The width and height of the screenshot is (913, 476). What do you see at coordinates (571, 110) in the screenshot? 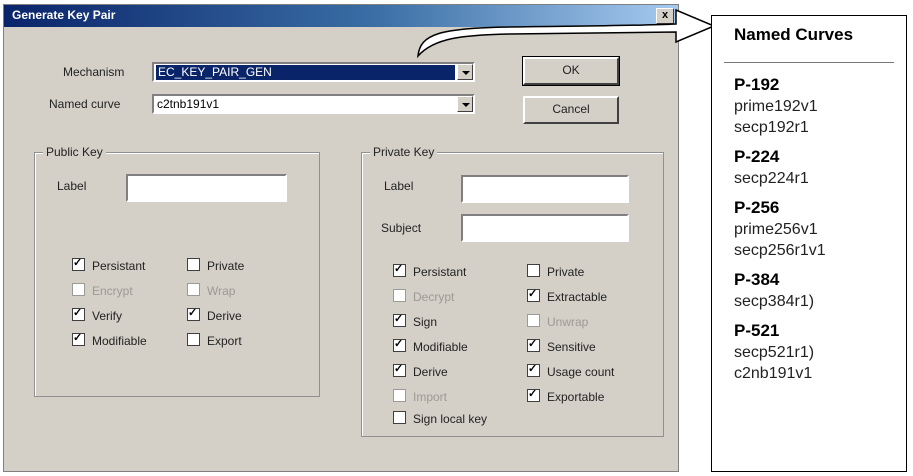
I see `cancel-button: Cancel` at bounding box center [571, 110].